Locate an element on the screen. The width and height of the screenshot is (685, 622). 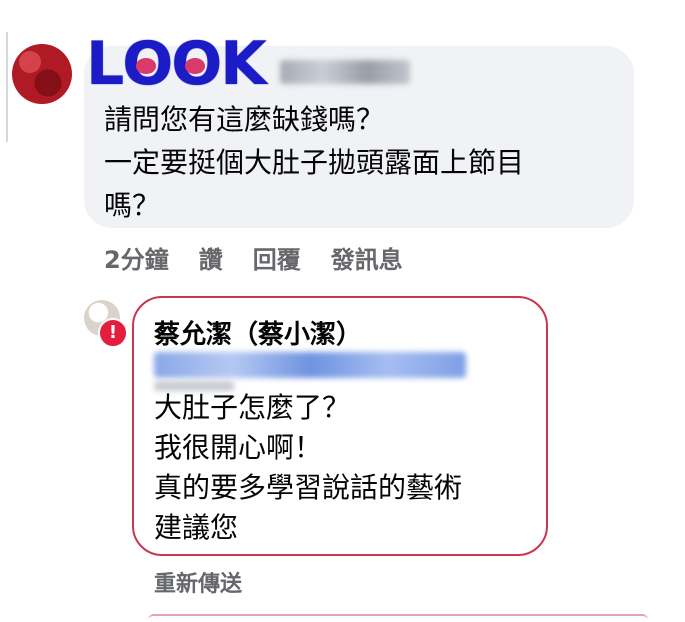
avatar is located at coordinates (42, 74).